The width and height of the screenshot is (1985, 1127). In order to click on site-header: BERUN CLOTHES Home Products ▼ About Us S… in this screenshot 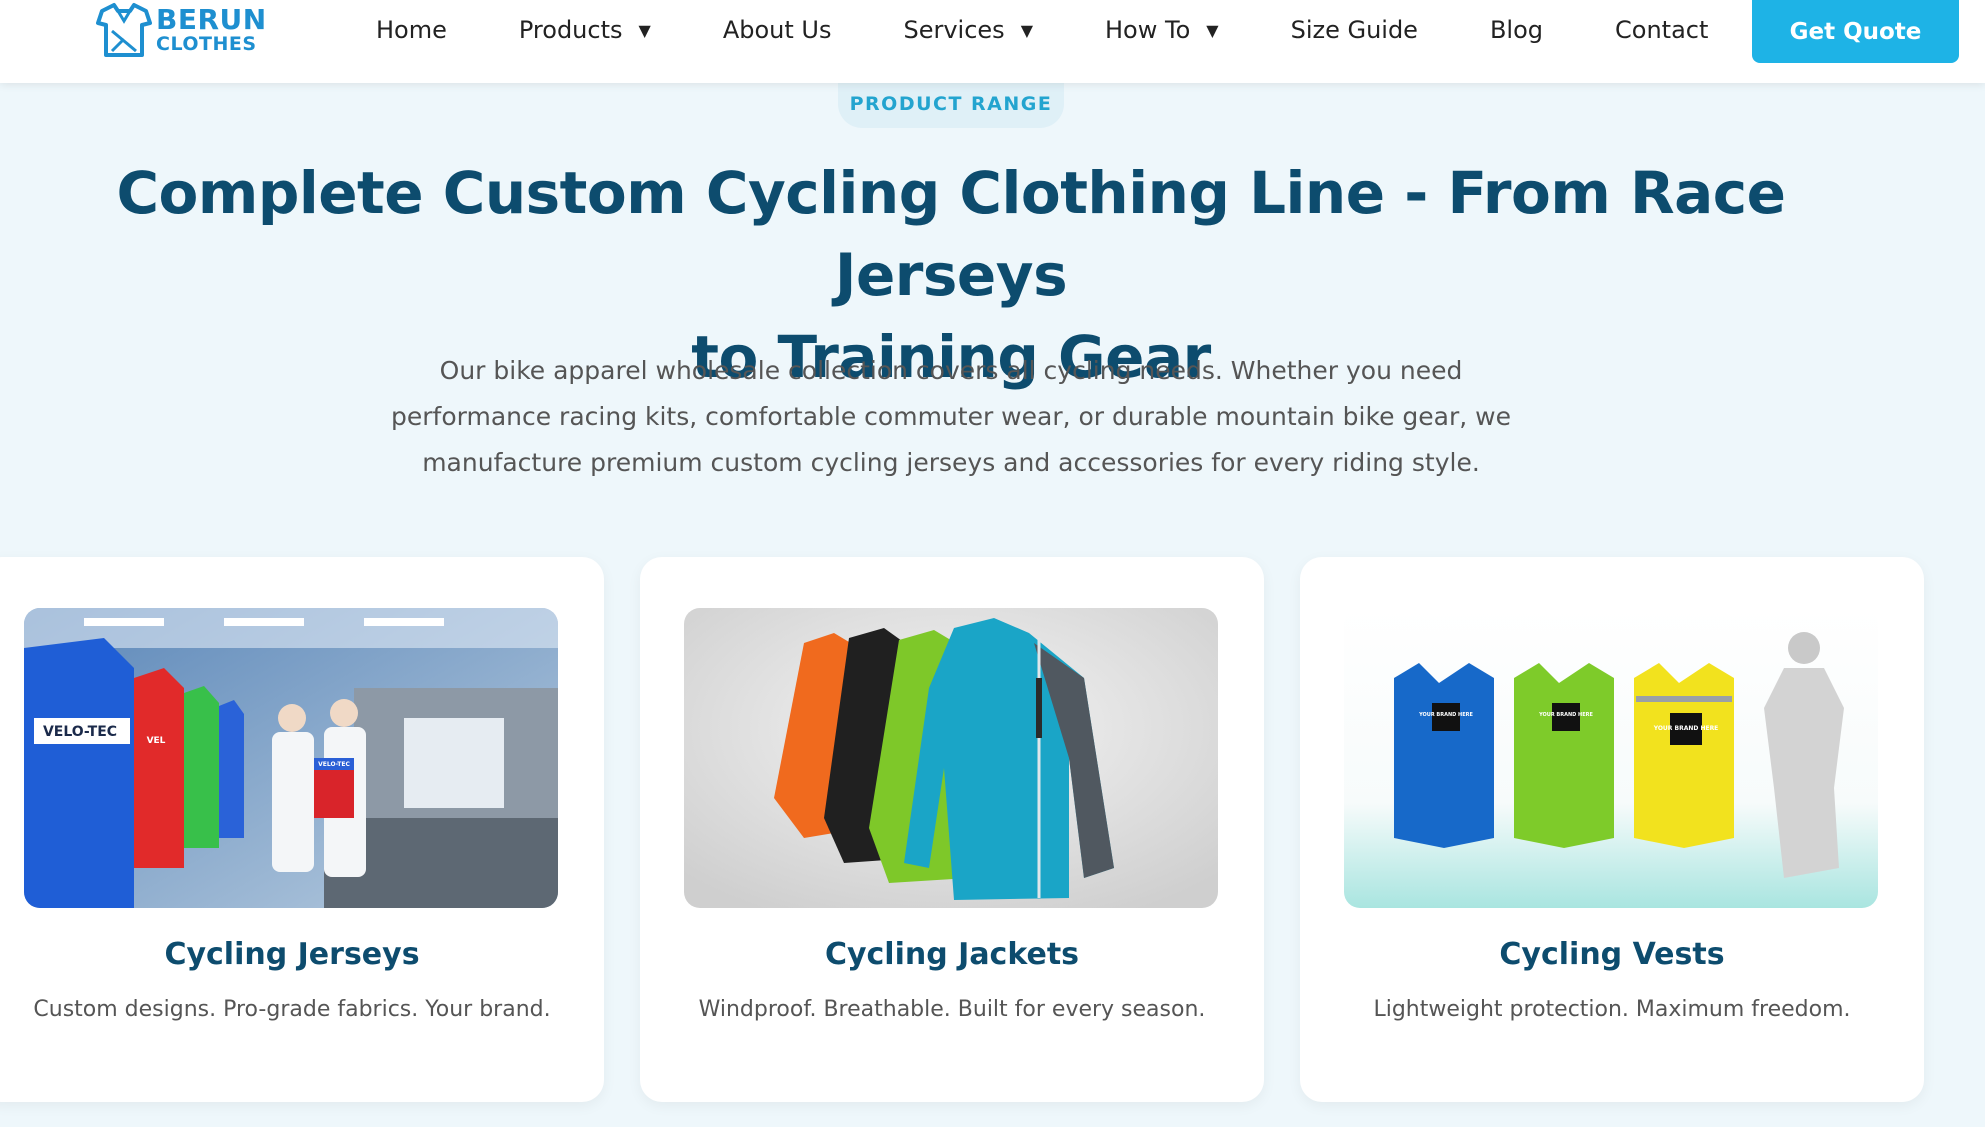, I will do `click(992, 41)`.